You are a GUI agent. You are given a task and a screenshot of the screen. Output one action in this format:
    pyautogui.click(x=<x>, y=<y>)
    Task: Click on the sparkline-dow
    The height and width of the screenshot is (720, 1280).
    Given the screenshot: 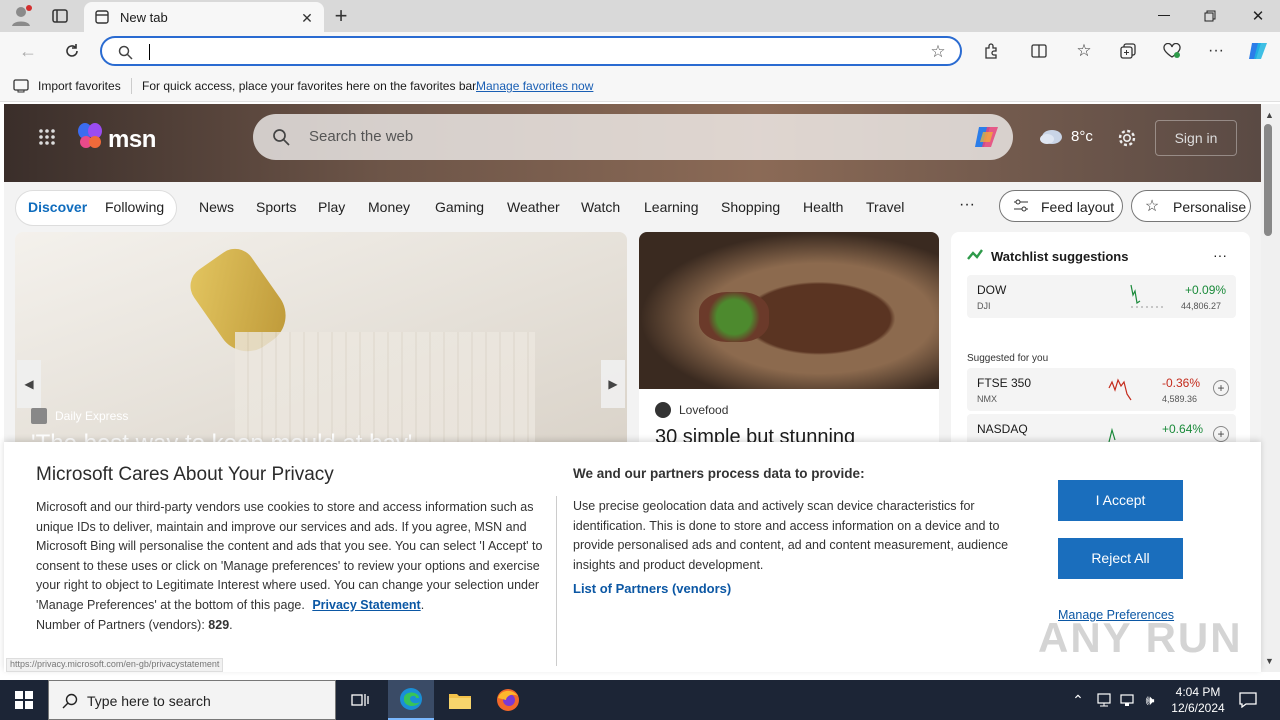 What is the action you would take?
    pyautogui.click(x=1147, y=296)
    